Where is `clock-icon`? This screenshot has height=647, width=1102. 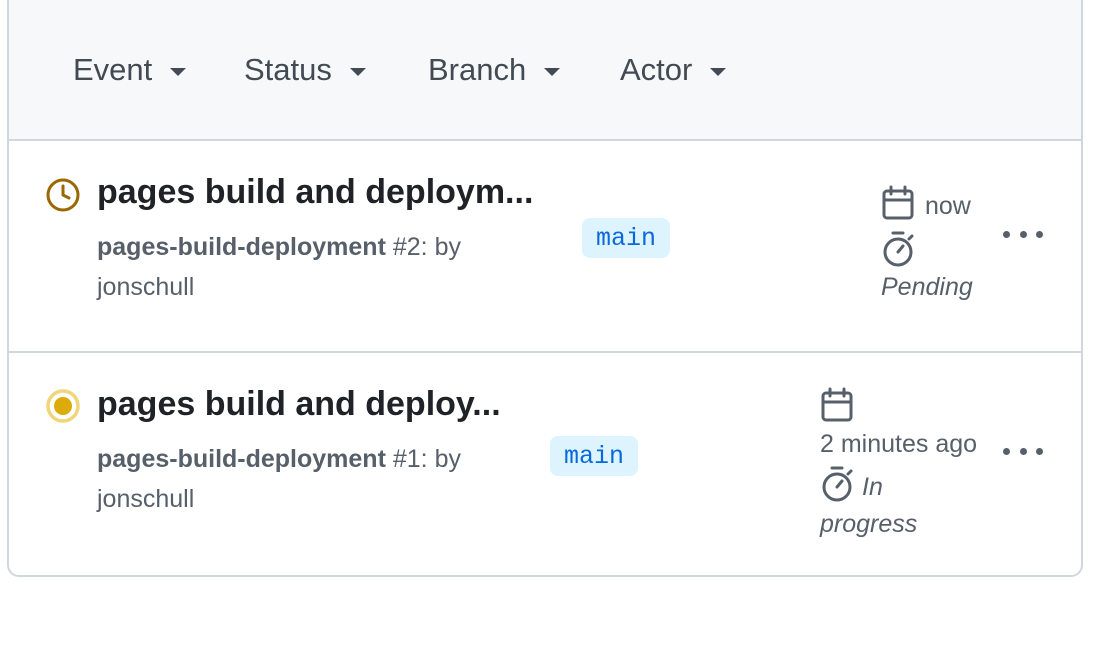 clock-icon is located at coordinates (63, 197).